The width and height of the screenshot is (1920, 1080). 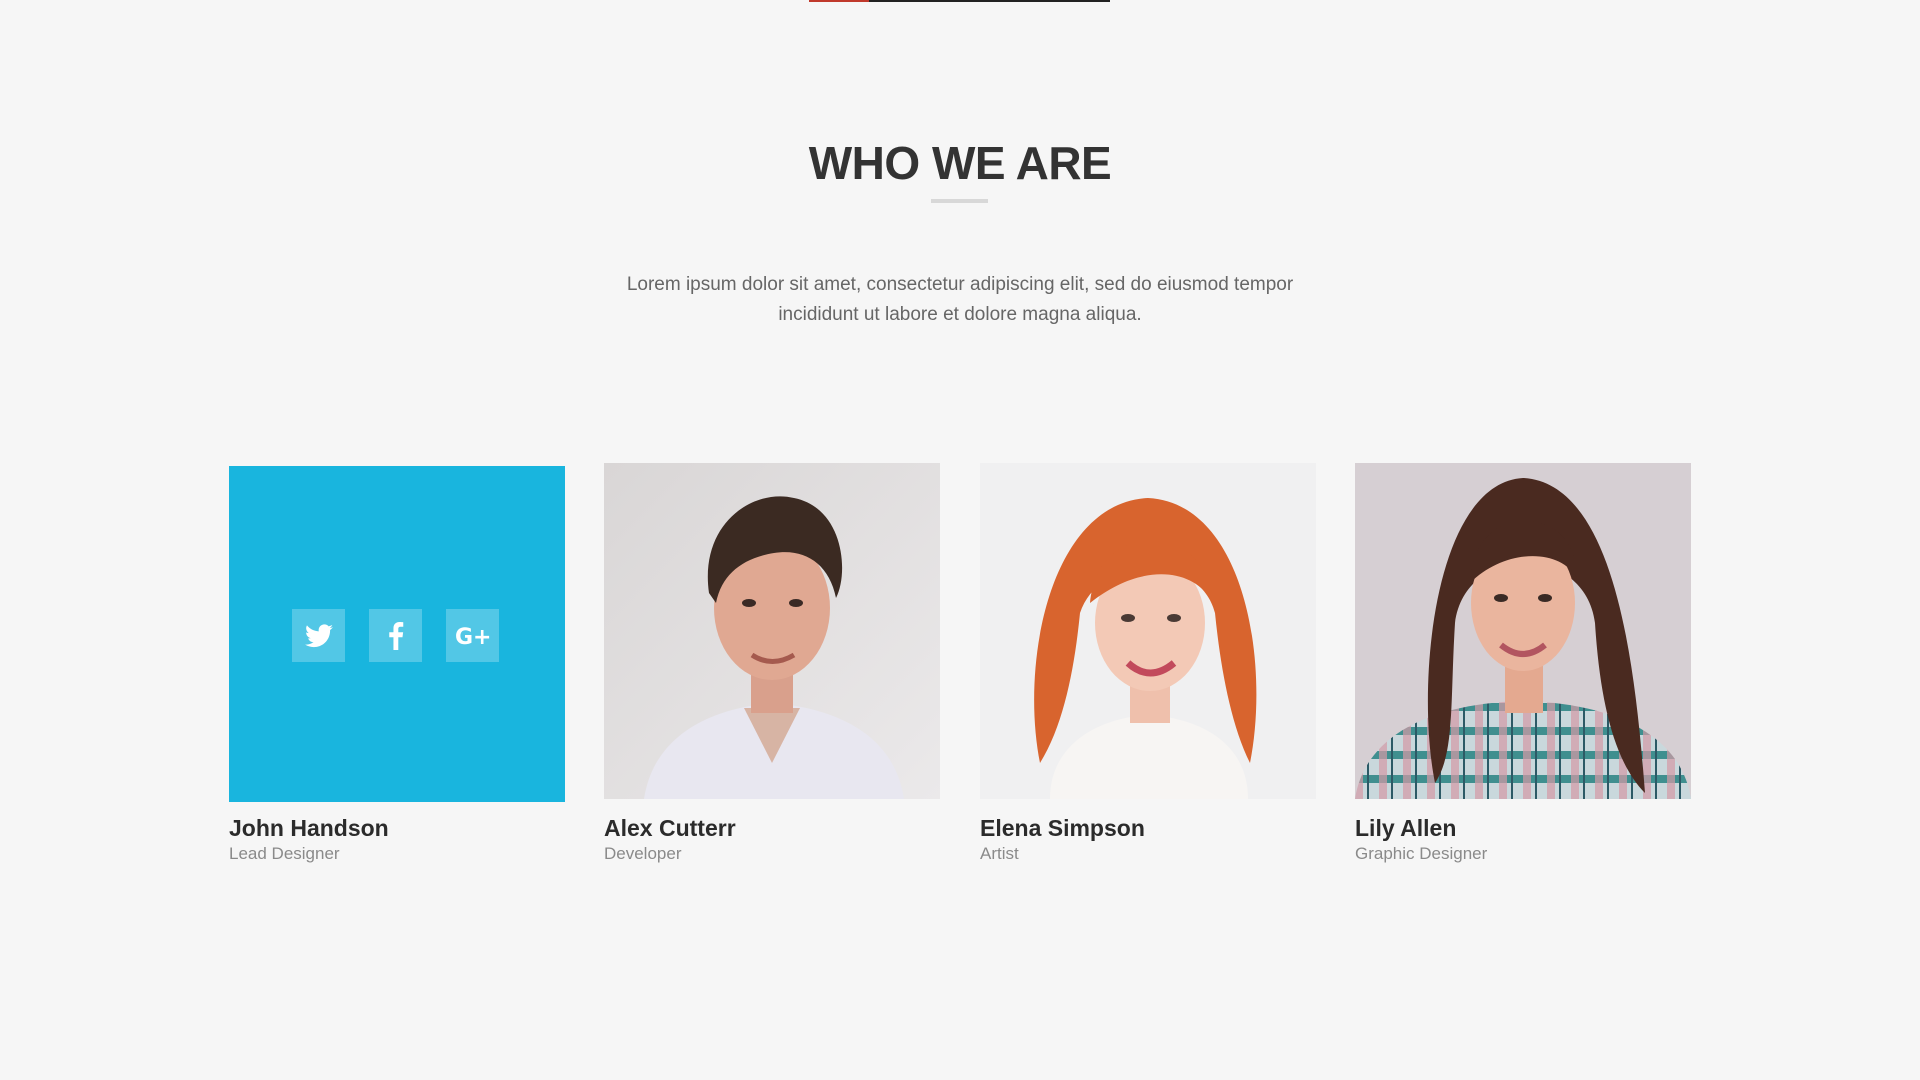 I want to click on member-role: Lead Designer, so click(x=284, y=853).